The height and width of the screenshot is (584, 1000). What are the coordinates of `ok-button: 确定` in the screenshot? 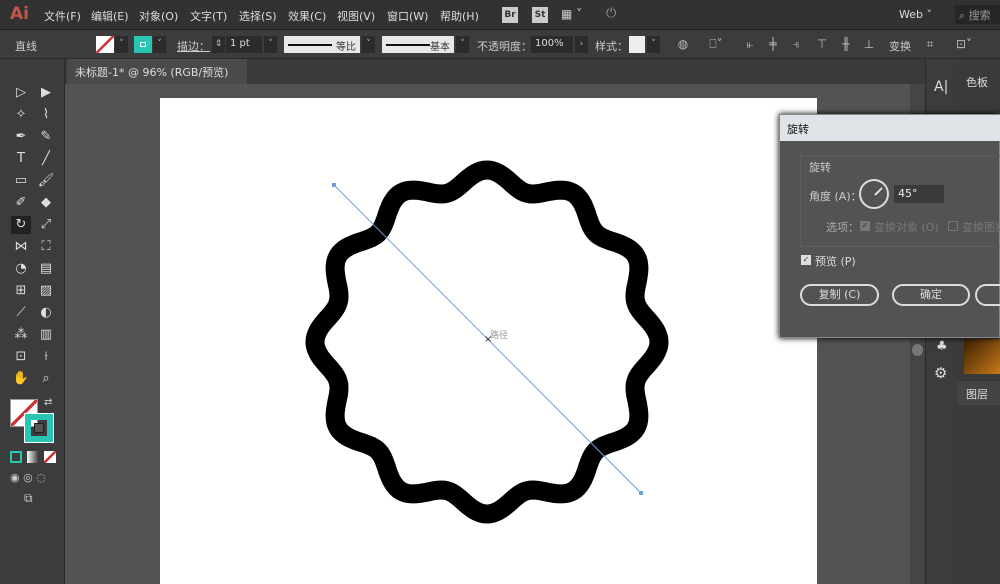 It's located at (931, 295).